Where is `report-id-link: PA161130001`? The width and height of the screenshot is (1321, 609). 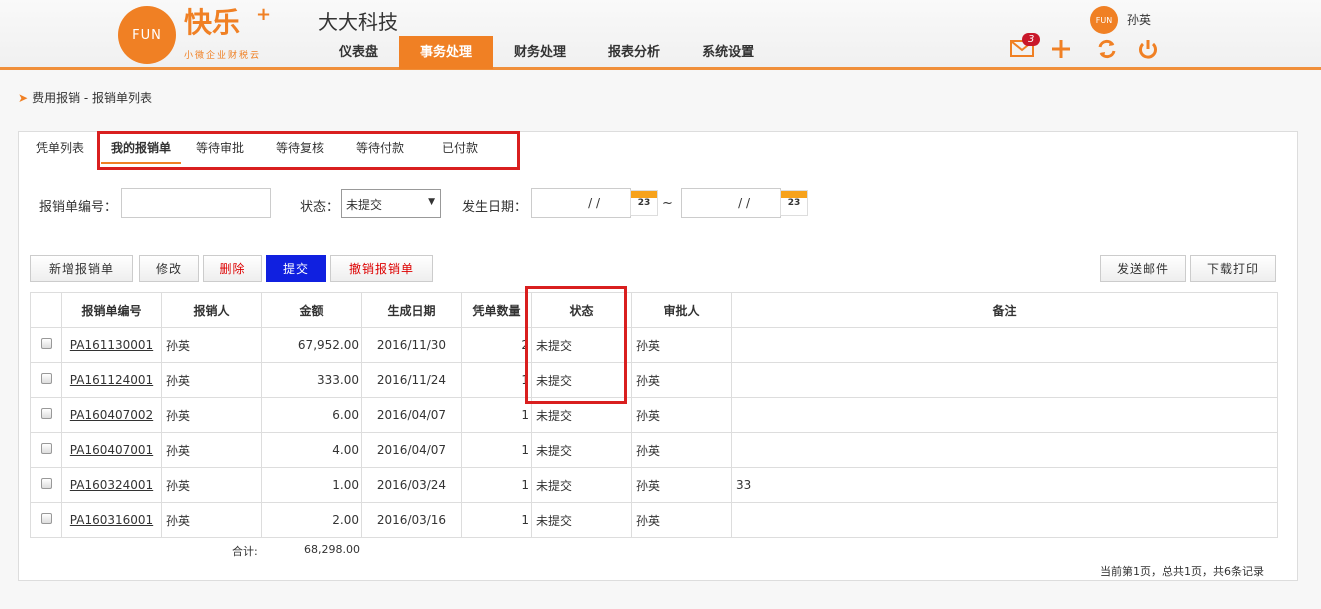 report-id-link: PA161130001 is located at coordinates (111, 345).